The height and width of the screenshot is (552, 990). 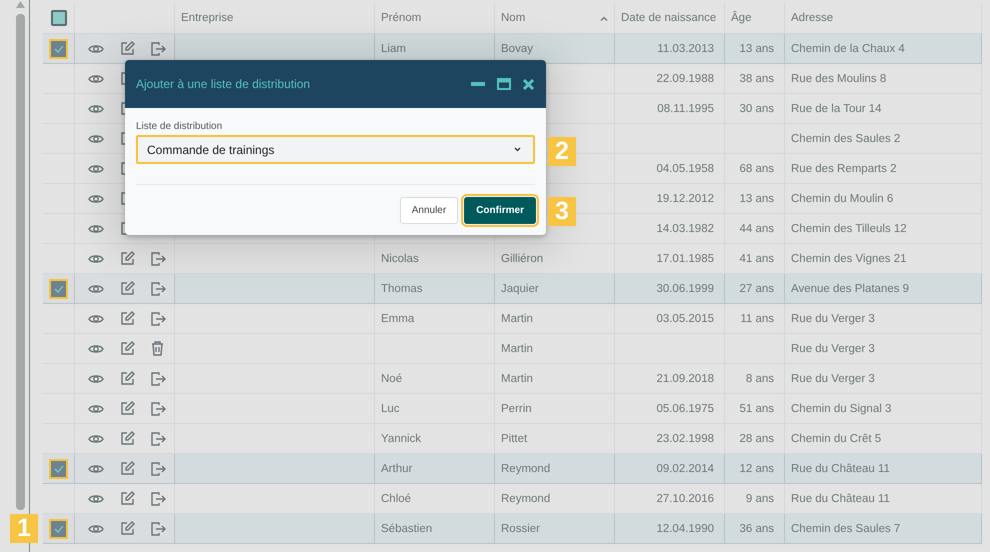 What do you see at coordinates (685, 468) in the screenshot?
I see `table-cell: 09.02.2014` at bounding box center [685, 468].